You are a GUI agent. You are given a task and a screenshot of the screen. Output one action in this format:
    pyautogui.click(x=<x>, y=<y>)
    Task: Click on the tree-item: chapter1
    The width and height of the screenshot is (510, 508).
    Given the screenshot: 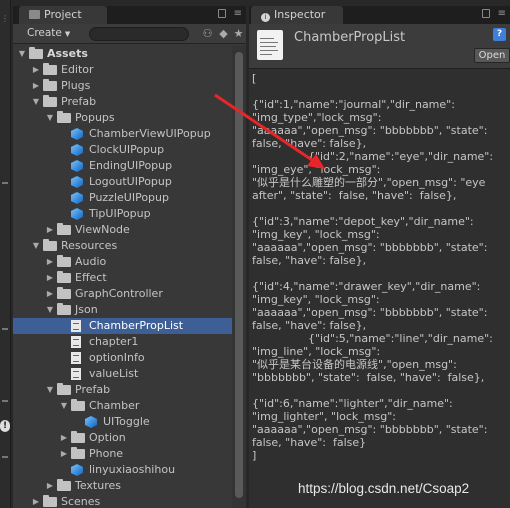 What is the action you would take?
    pyautogui.click(x=122, y=342)
    